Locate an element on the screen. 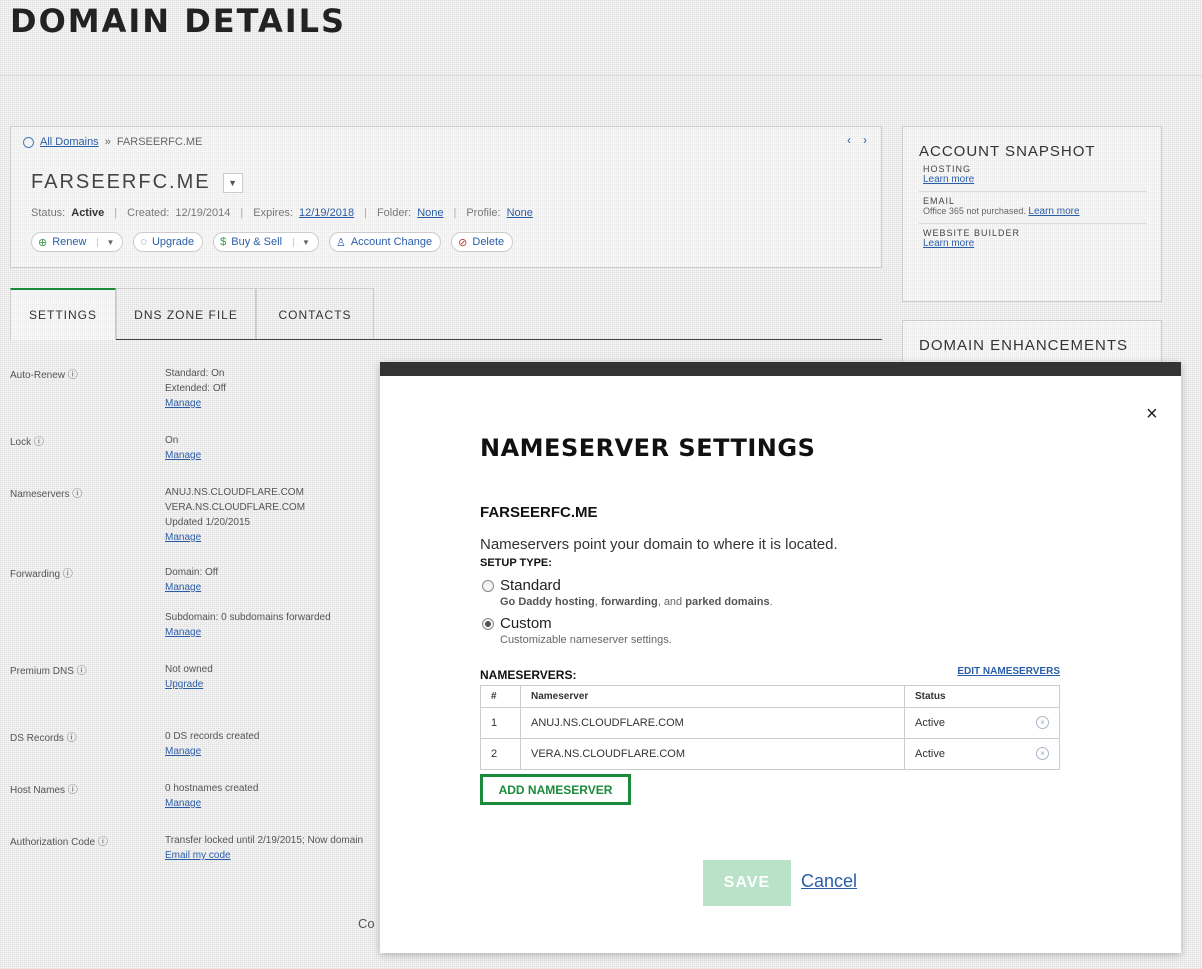 The image size is (1202, 969). column-header-number: # is located at coordinates (500, 696).